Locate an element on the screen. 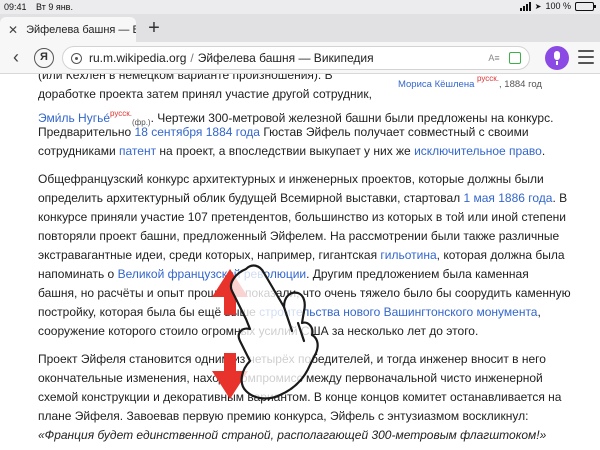  link-guillotine: гильотина is located at coordinates (408, 255).